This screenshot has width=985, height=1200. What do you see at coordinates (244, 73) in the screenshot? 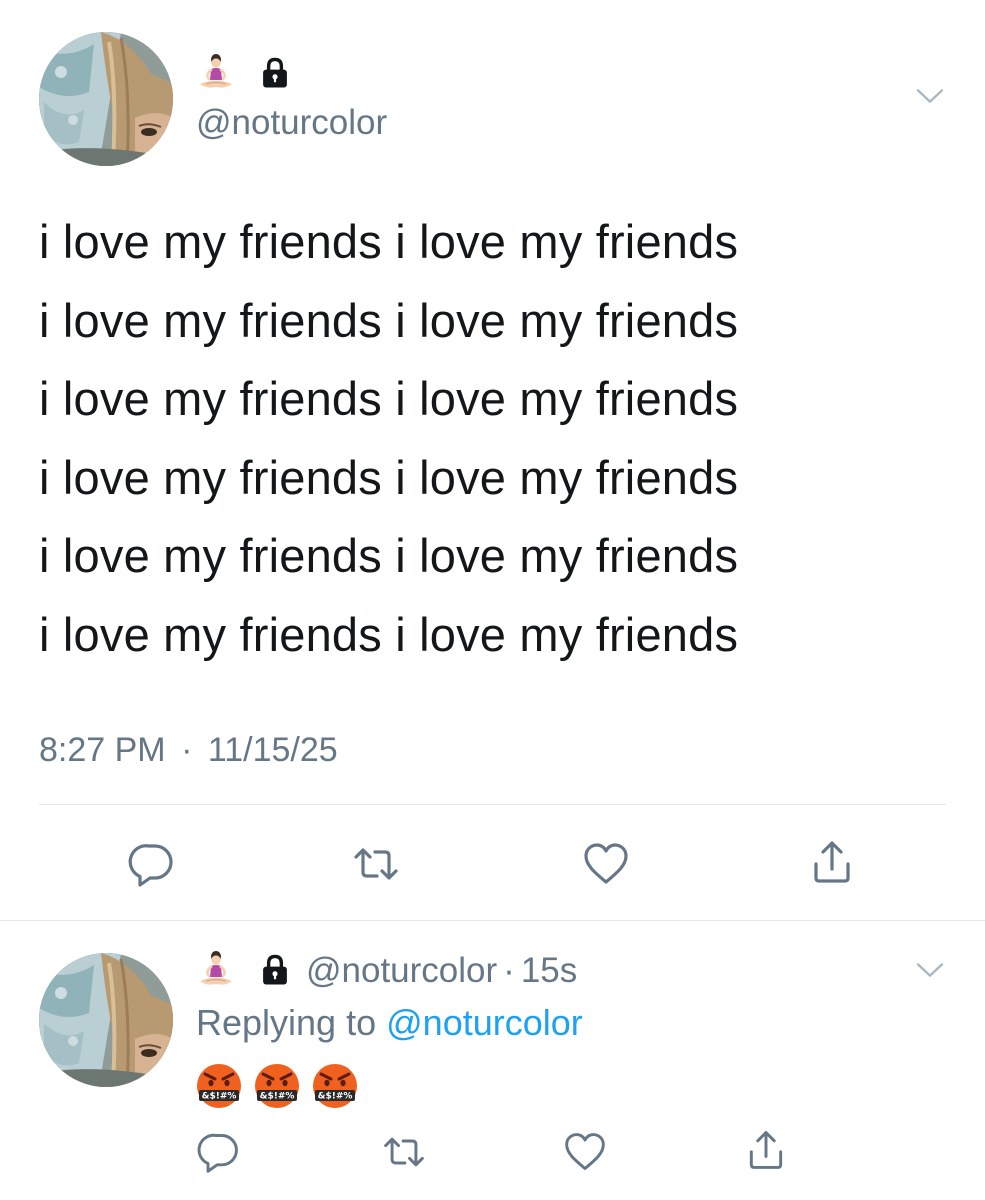
I see `display-name` at bounding box center [244, 73].